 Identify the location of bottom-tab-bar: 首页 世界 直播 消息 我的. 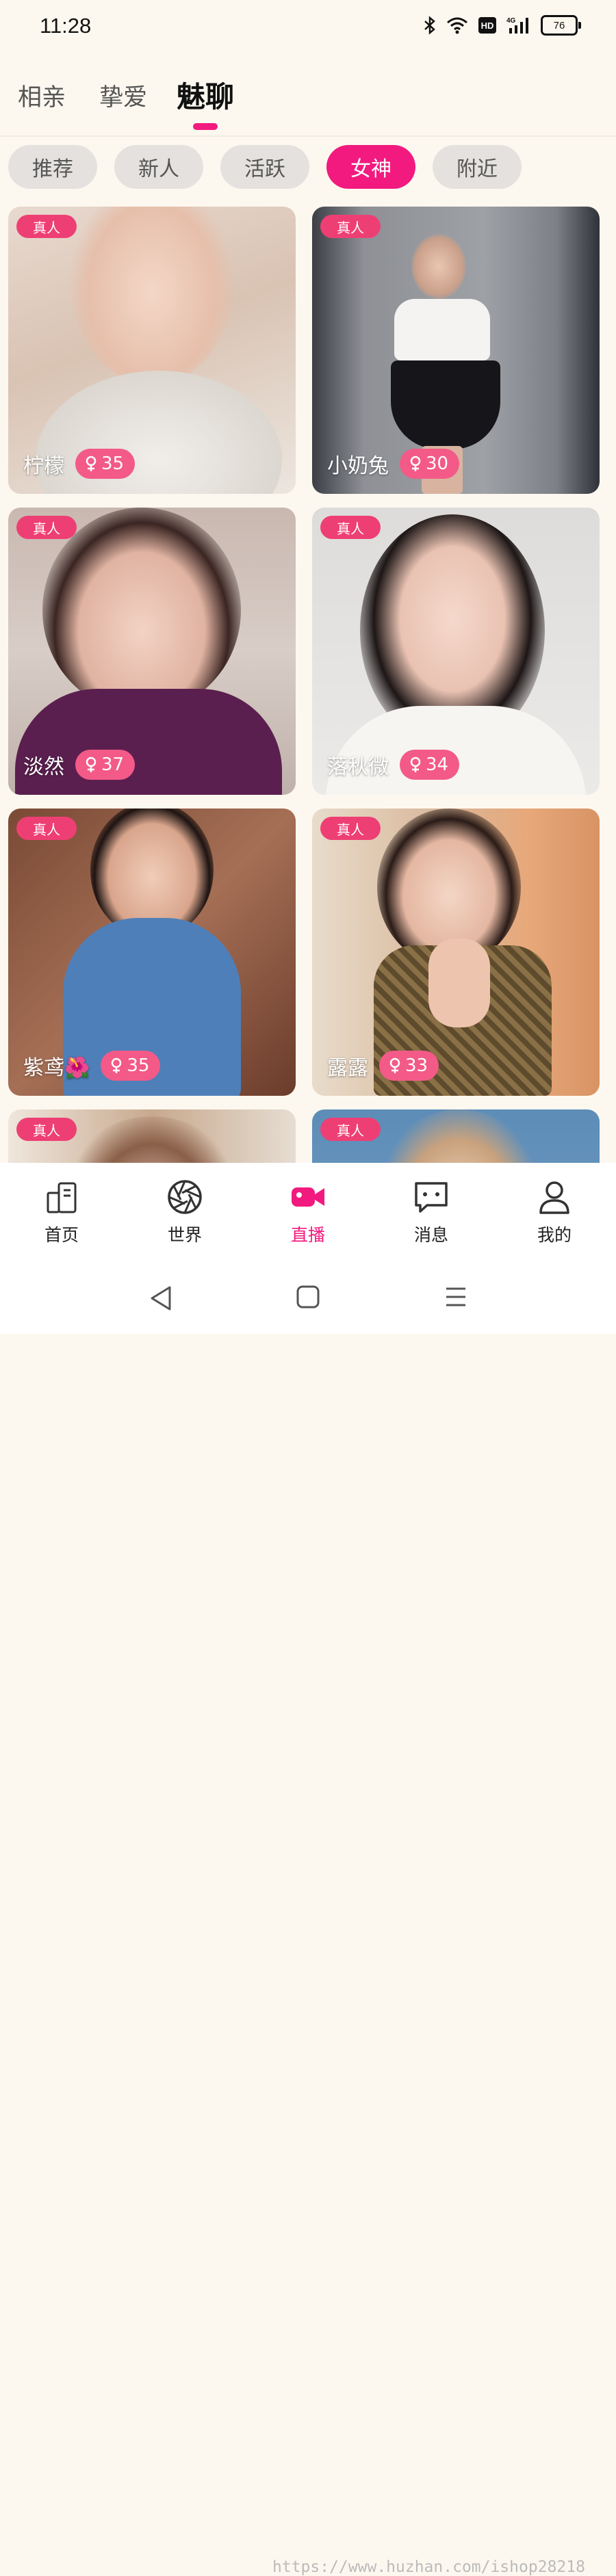
(308, 1214).